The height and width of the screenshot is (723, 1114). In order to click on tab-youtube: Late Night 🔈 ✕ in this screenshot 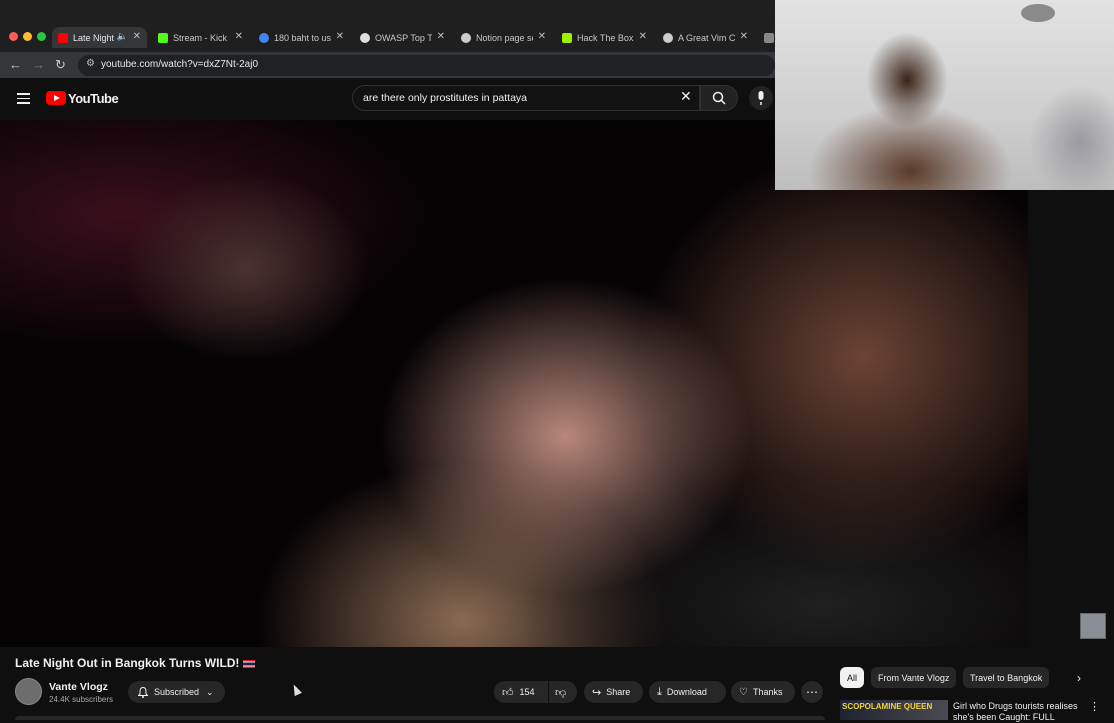, I will do `click(99, 37)`.